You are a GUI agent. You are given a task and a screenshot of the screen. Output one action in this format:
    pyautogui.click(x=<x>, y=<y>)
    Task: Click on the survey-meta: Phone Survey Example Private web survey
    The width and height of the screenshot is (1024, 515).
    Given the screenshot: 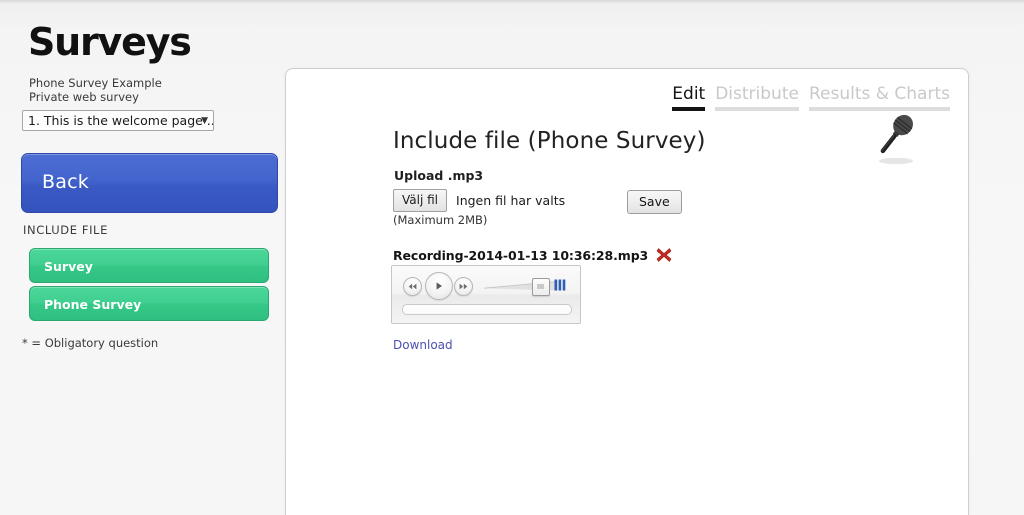 What is the action you would take?
    pyautogui.click(x=95, y=90)
    